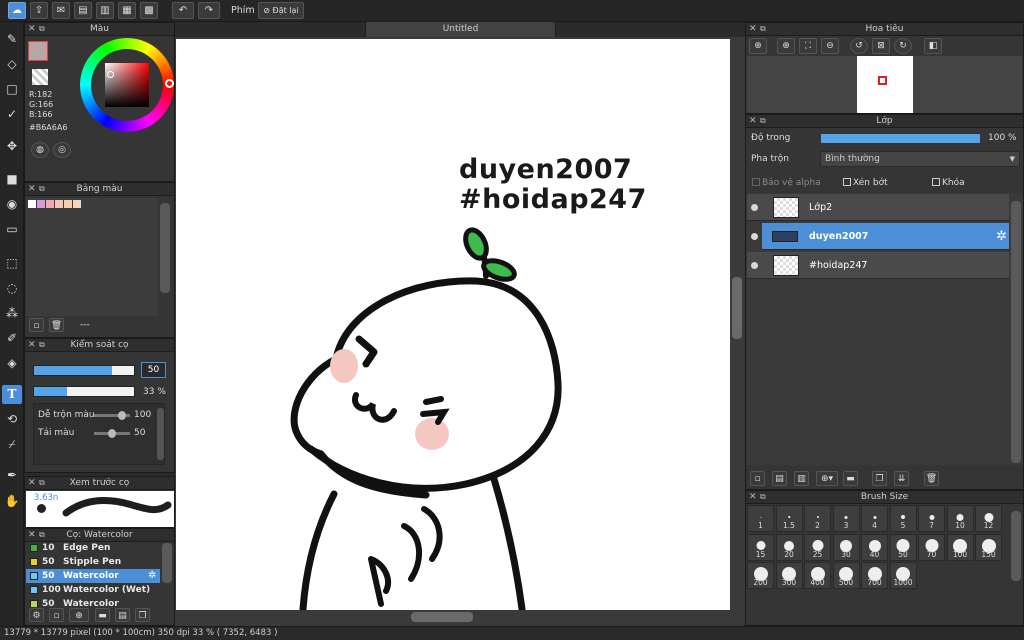 The height and width of the screenshot is (640, 1024). Describe the element at coordinates (36, 325) in the screenshot. I see `add-color-icon: ▫` at that location.